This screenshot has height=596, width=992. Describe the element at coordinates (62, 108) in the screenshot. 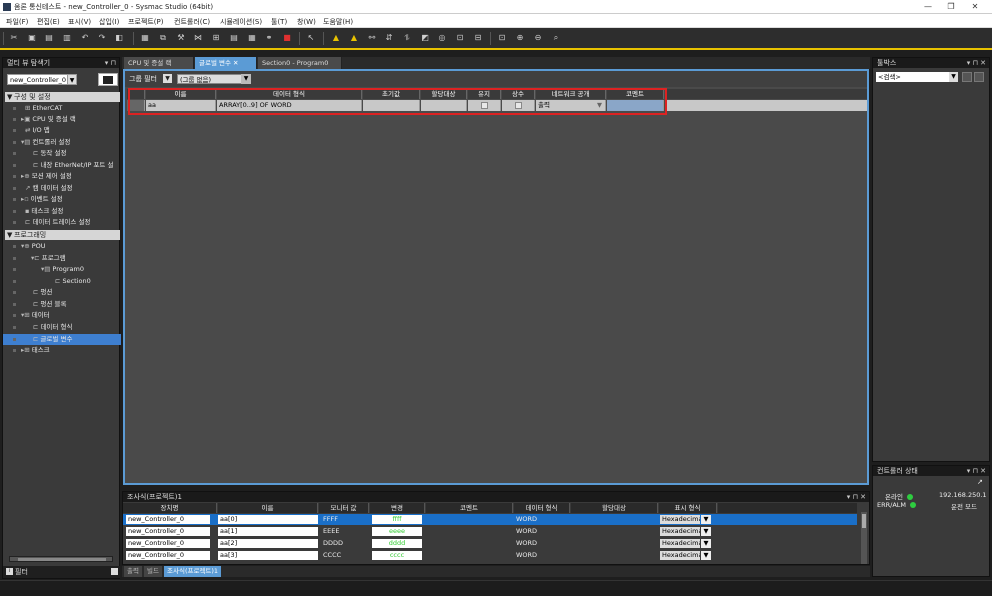

I see `tree-item-ethercat: ⊞ EtherCAT` at that location.